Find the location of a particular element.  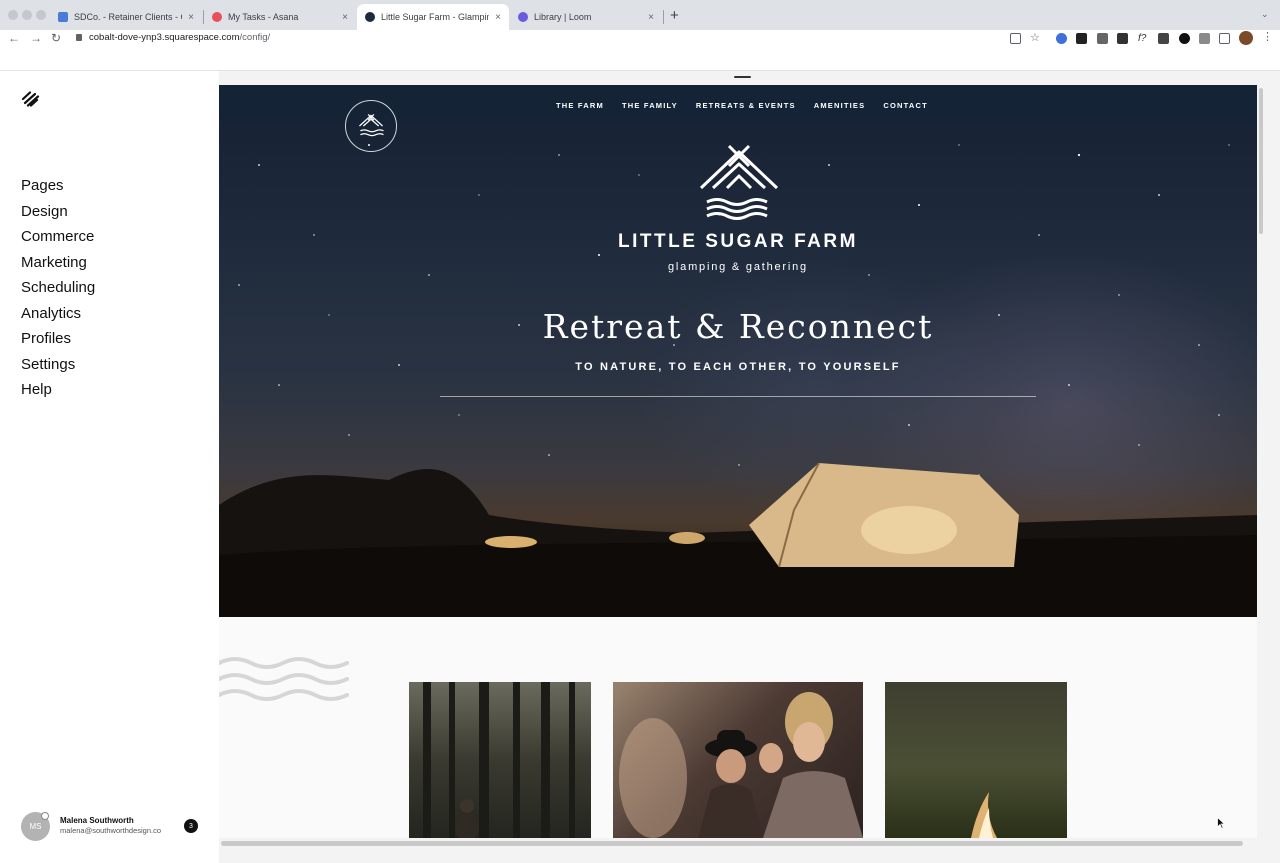

browser-tab: My Tasks - Asana × is located at coordinates (280, 17).